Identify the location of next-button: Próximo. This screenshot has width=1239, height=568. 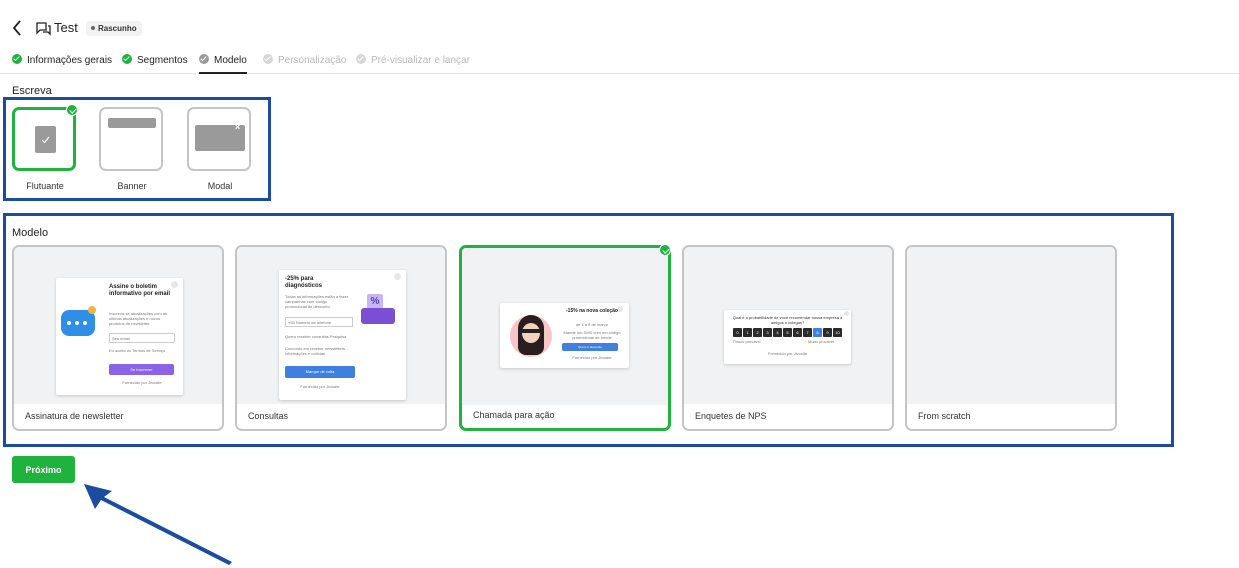
(43, 469).